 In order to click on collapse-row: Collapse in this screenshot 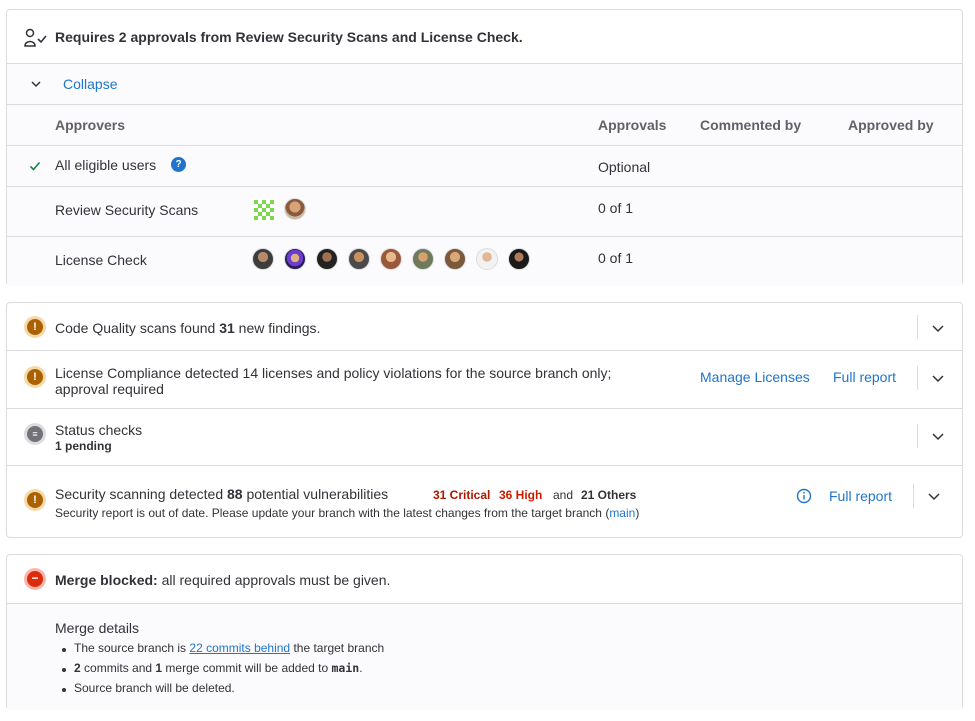, I will do `click(484, 83)`.